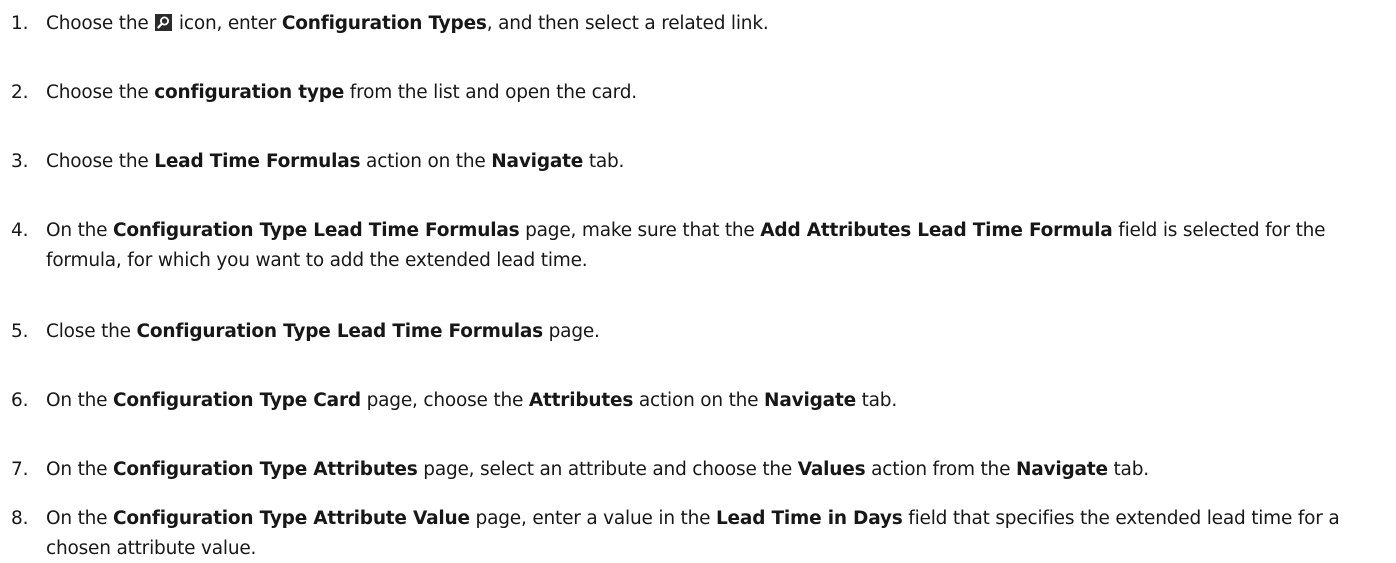 Image resolution: width=1396 pixels, height=563 pixels. I want to click on step-text-segment: Close the, so click(91, 331).